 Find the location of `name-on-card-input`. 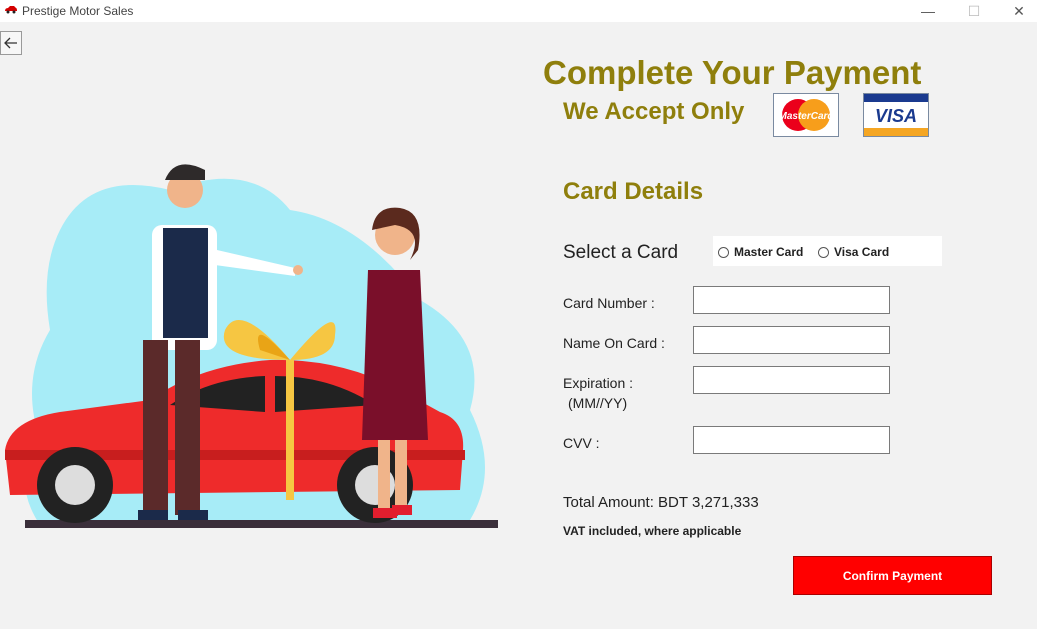

name-on-card-input is located at coordinates (791, 340).